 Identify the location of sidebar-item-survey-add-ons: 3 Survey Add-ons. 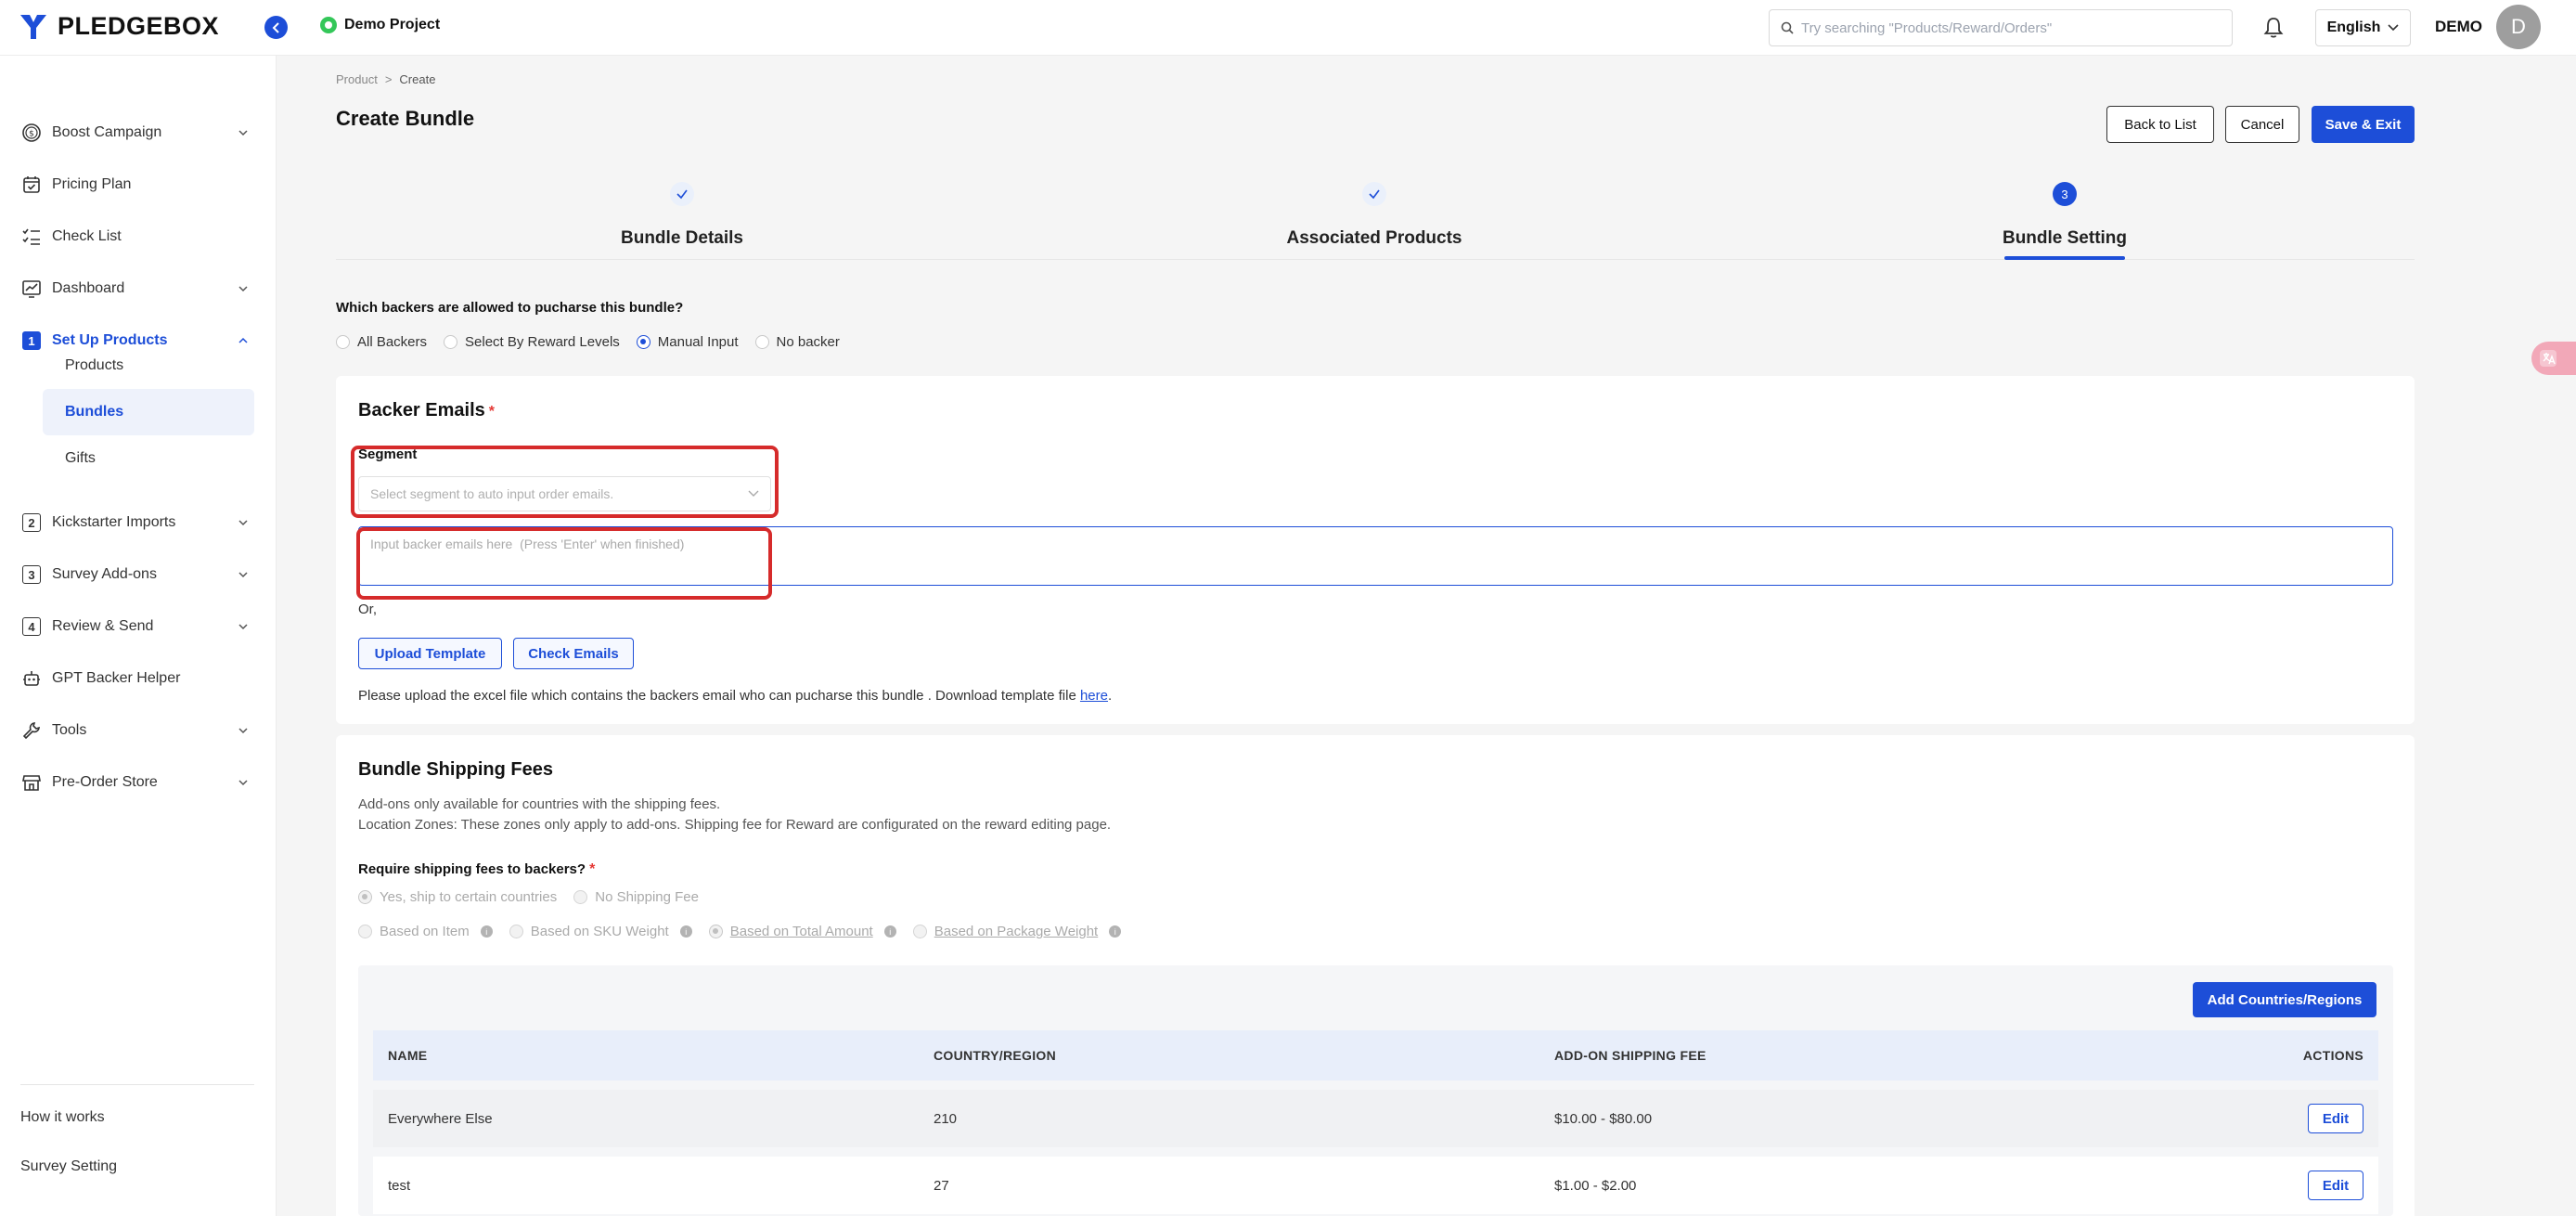
(138, 574).